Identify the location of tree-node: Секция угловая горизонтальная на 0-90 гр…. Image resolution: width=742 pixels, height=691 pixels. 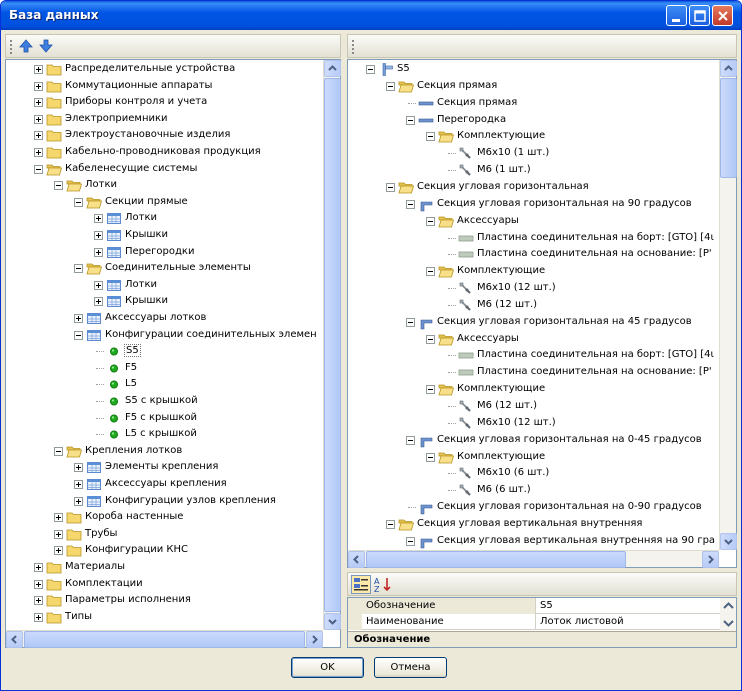
(533, 507).